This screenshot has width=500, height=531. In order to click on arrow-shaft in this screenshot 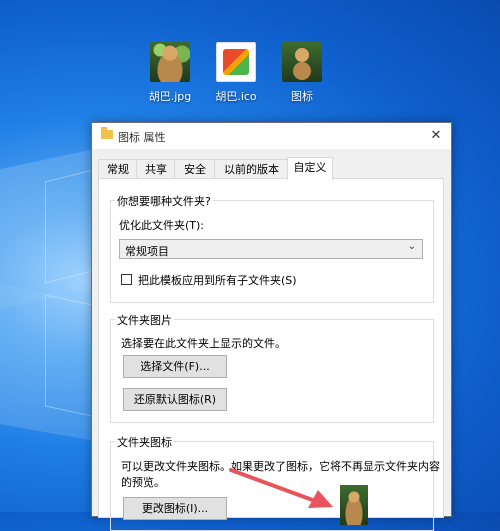, I will do `click(274, 486)`.